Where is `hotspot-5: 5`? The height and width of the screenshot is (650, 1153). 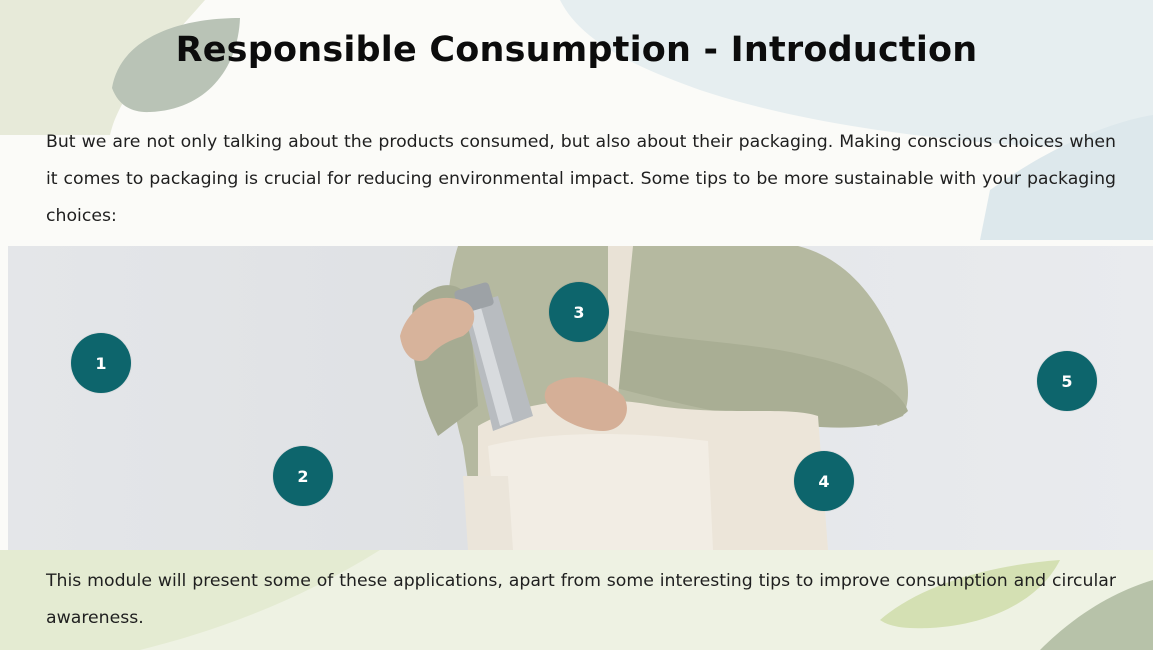 hotspot-5: 5 is located at coordinates (1067, 381).